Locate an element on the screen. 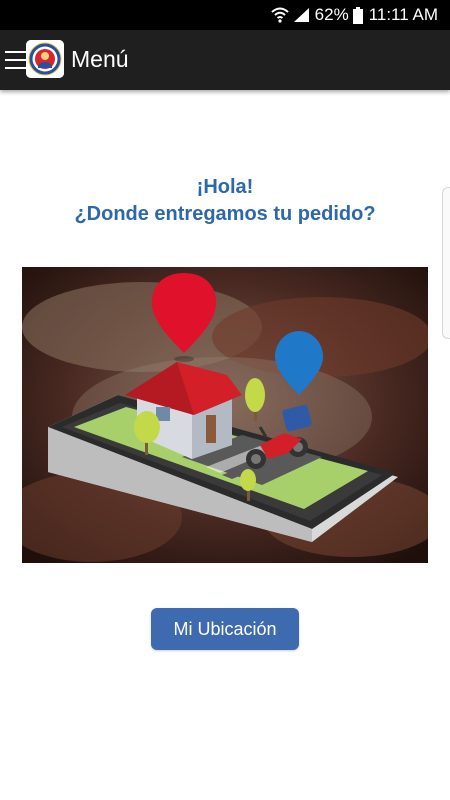 The image size is (450, 800). app-bar: Menú is located at coordinates (225, 60).